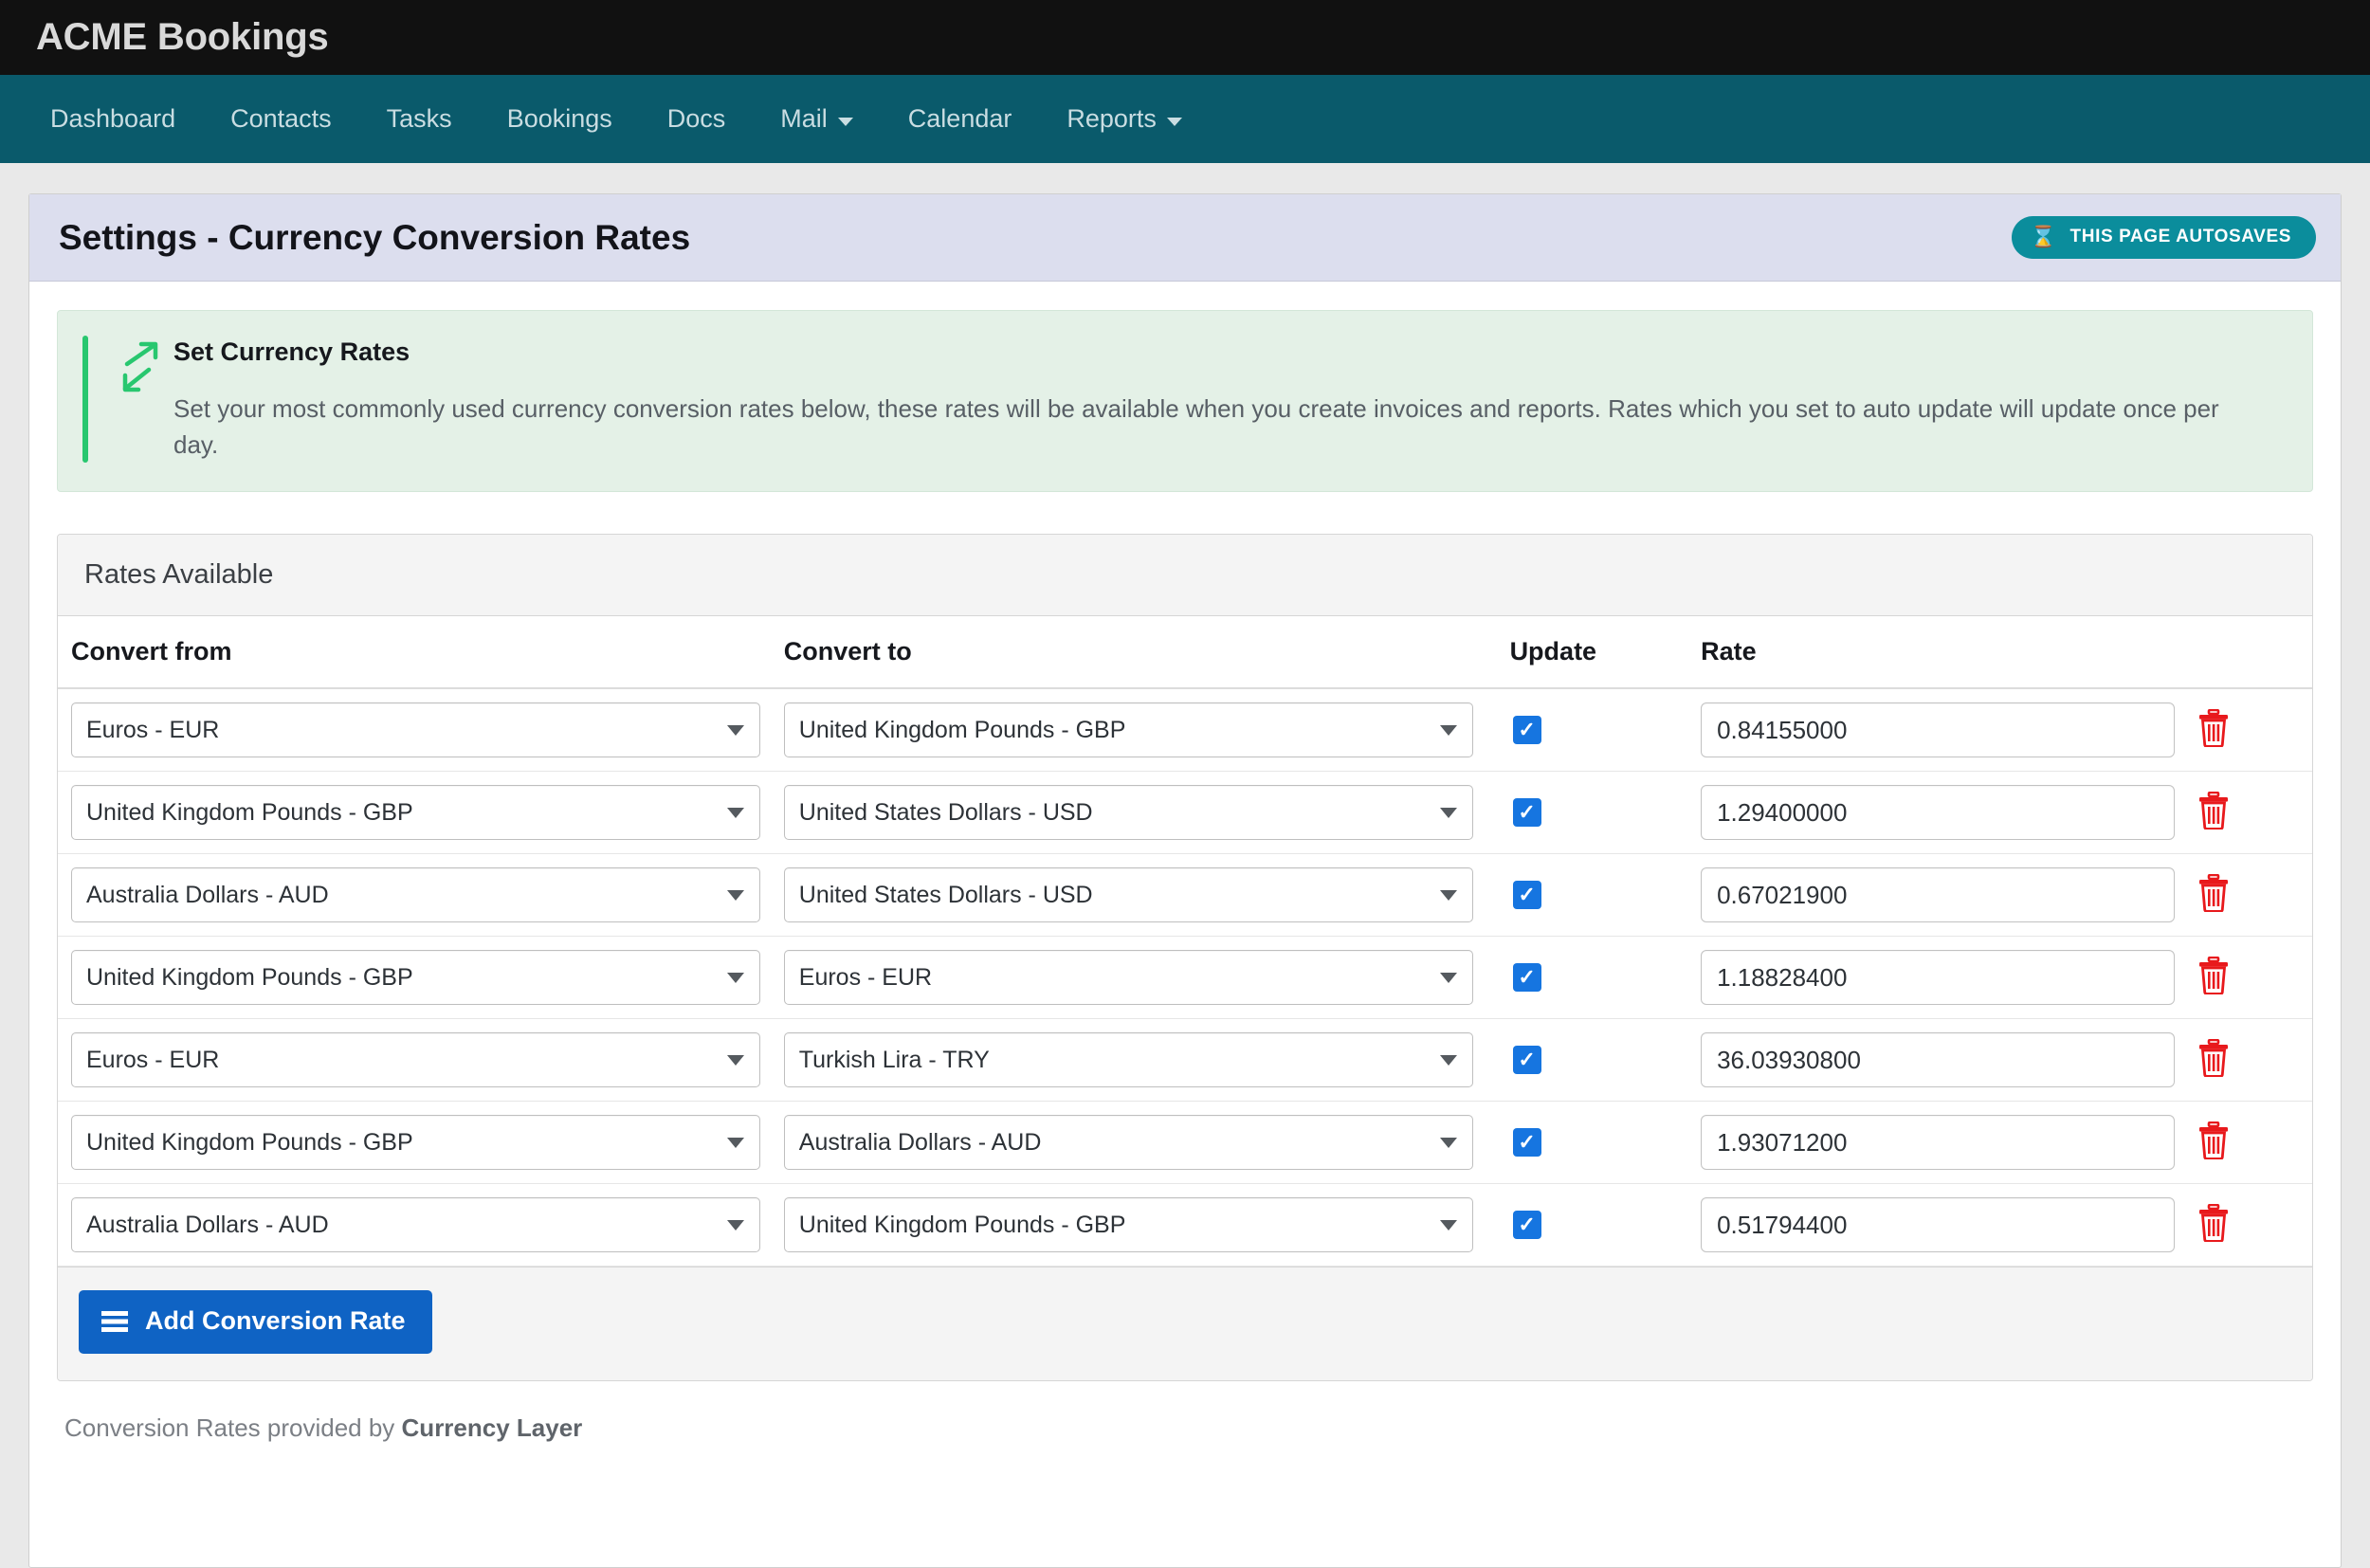 The height and width of the screenshot is (1568, 2370). I want to click on nav-item-docs: Docs, so click(697, 119).